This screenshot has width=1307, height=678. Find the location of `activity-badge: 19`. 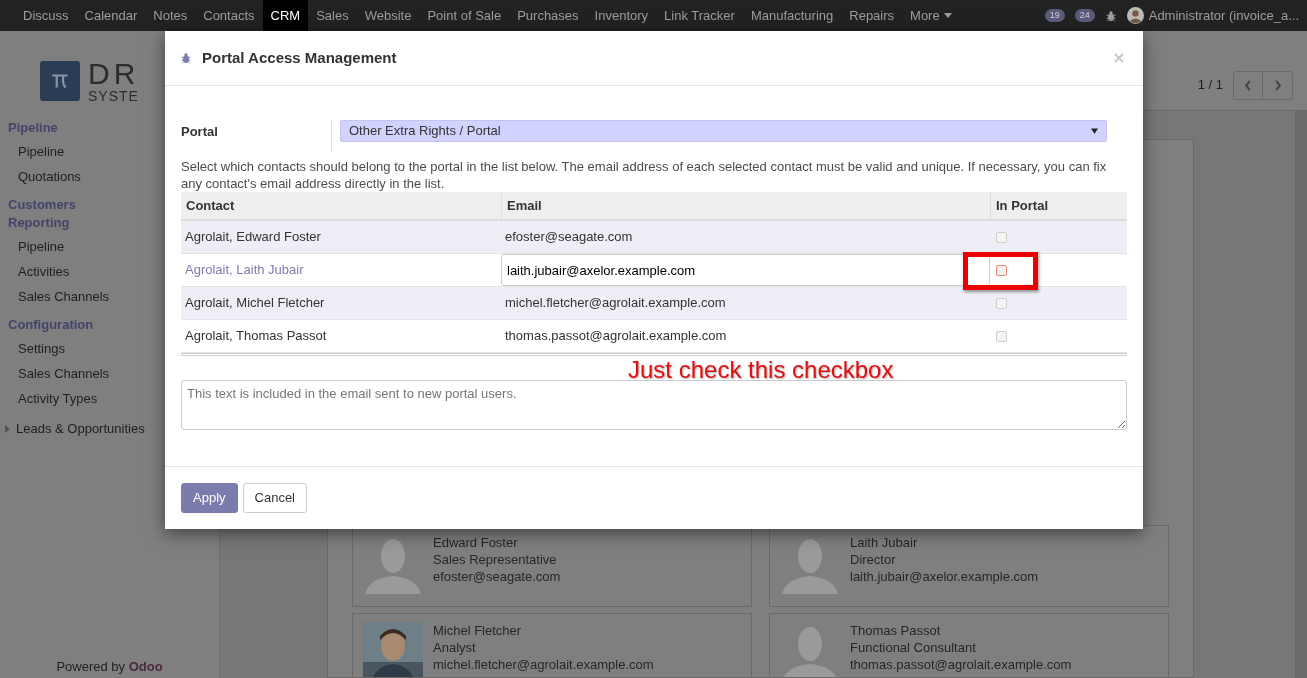

activity-badge: 19 is located at coordinates (1054, 15).